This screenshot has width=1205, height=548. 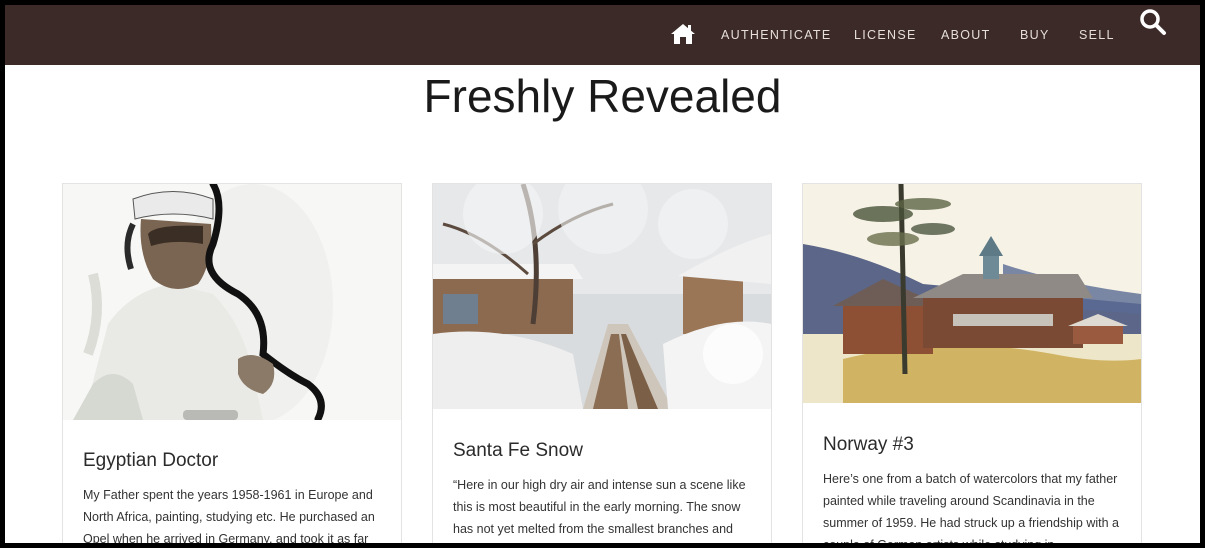 What do you see at coordinates (602, 35) in the screenshot?
I see `top-navbar: AUTHENTICATE LICENSE ABOUT BUY SELL` at bounding box center [602, 35].